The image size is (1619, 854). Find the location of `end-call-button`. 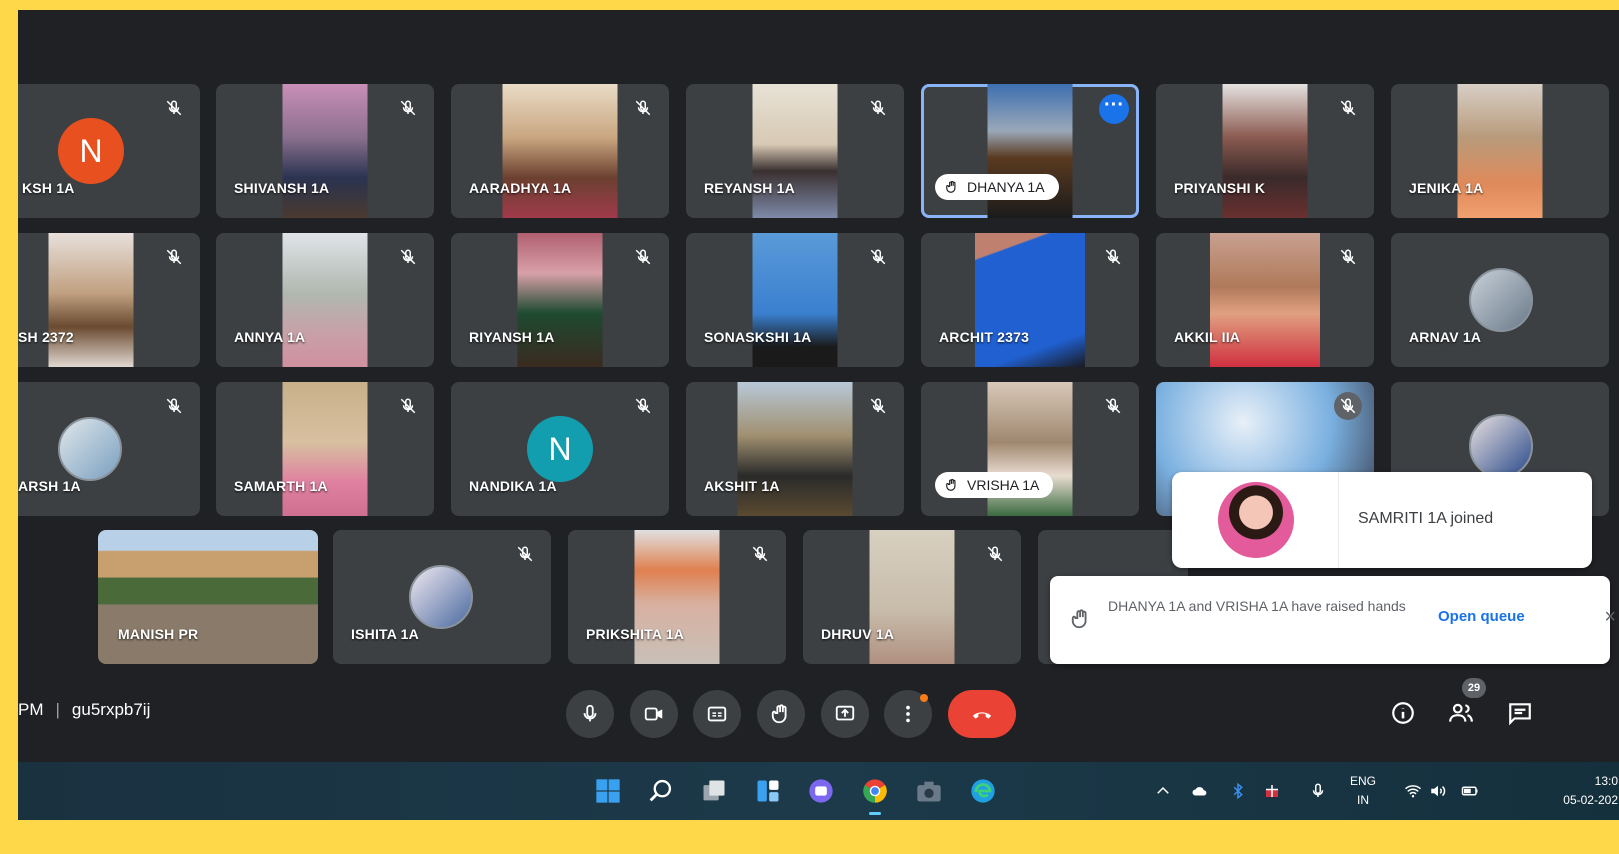

end-call-button is located at coordinates (982, 714).